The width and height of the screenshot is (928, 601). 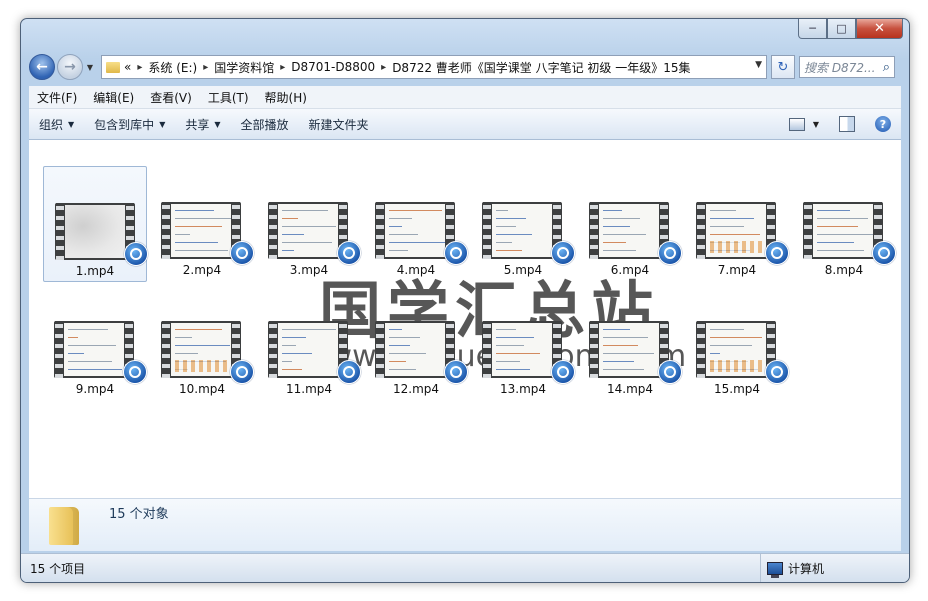 I want to click on file-item: 12.mp4, so click(x=416, y=343).